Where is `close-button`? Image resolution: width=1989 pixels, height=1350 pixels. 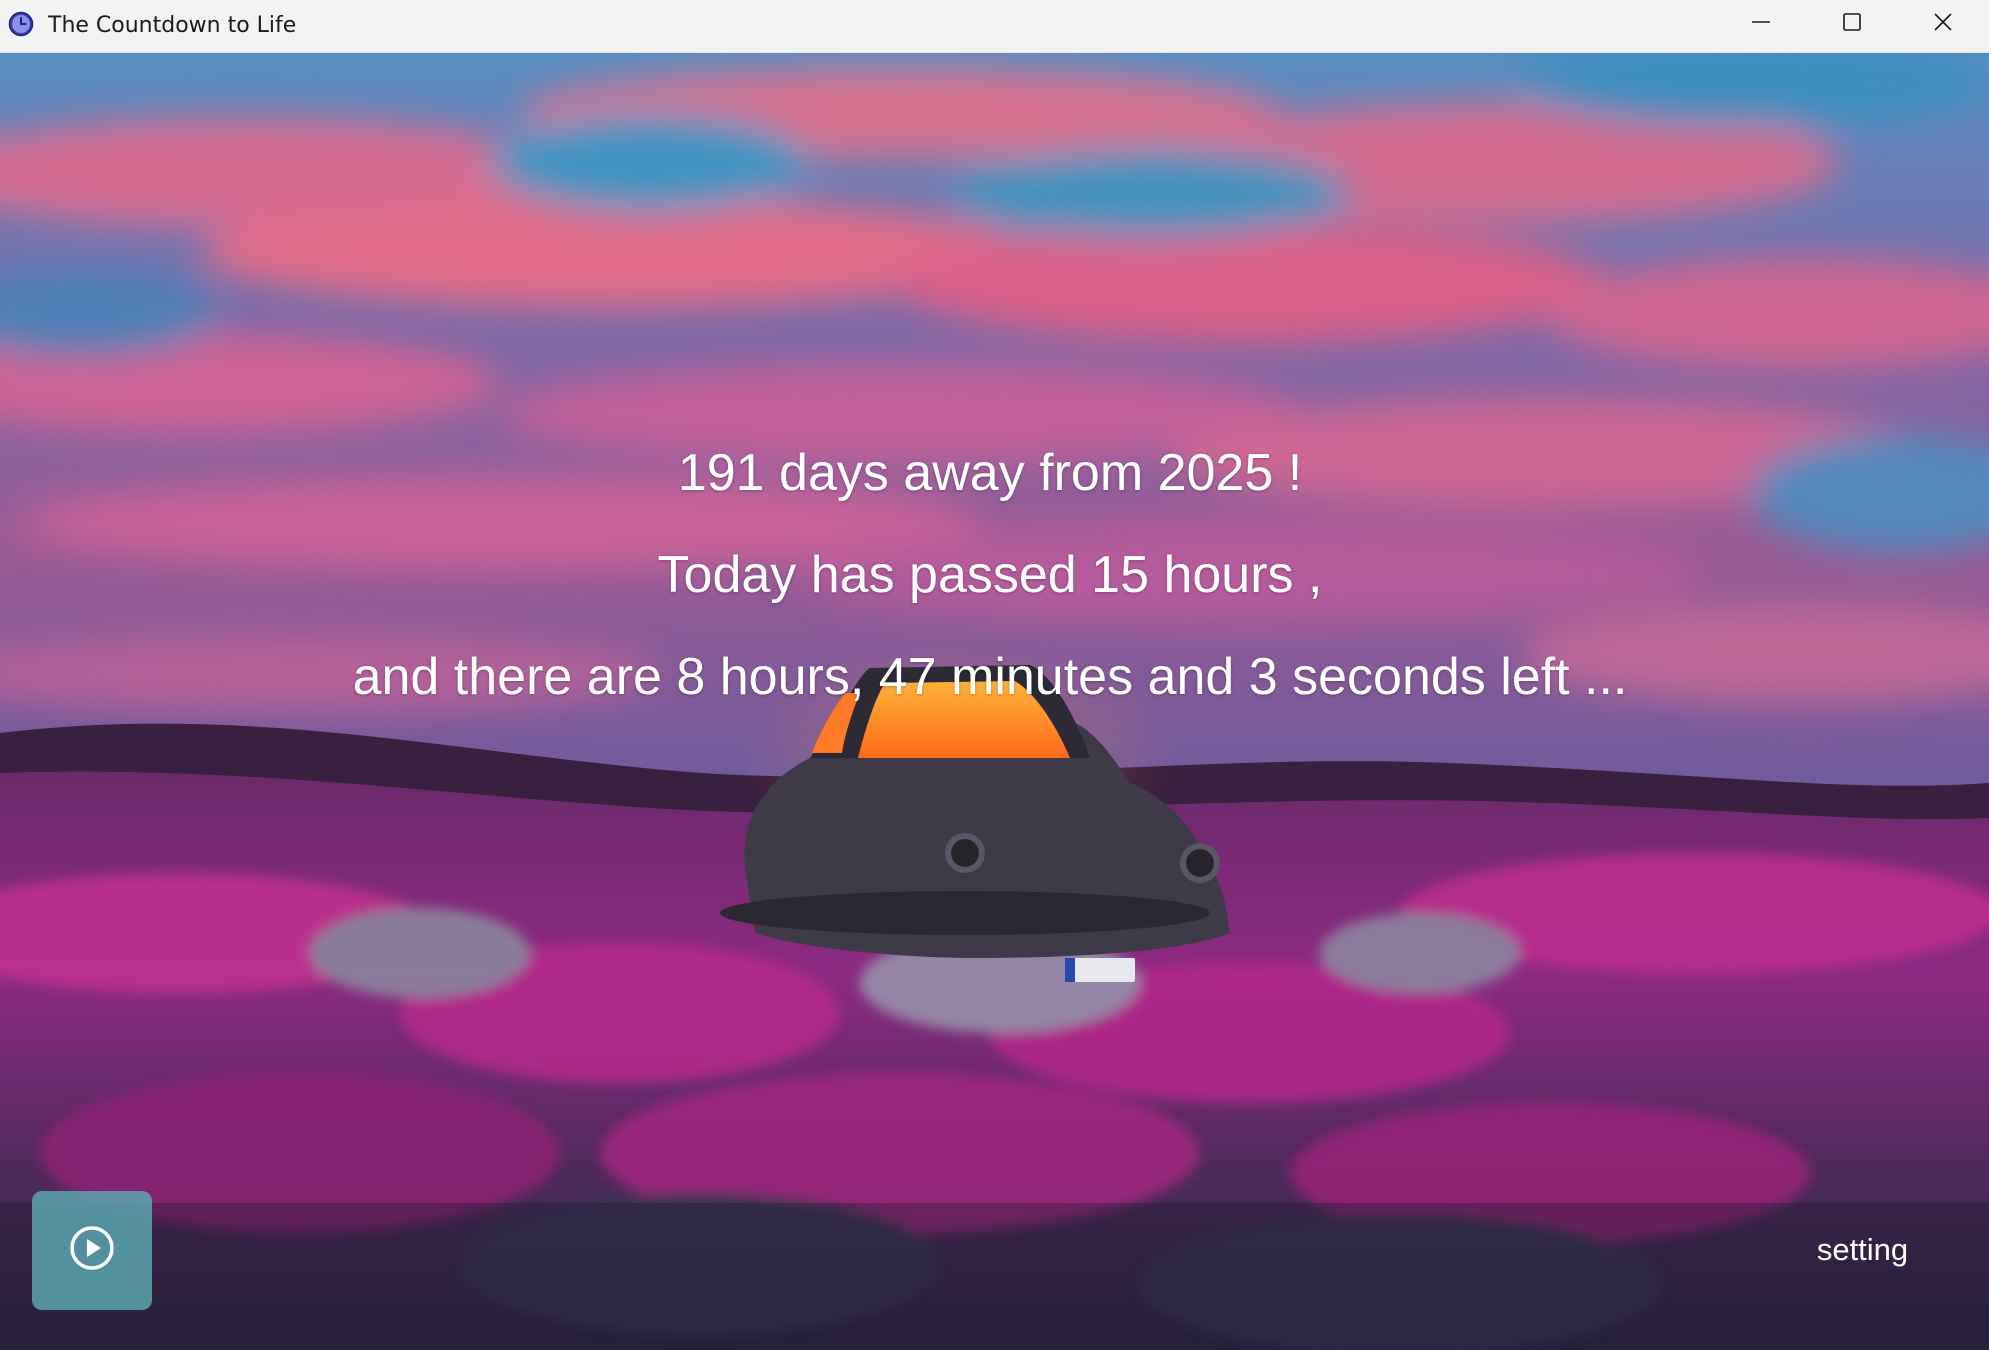 close-button is located at coordinates (1943, 24).